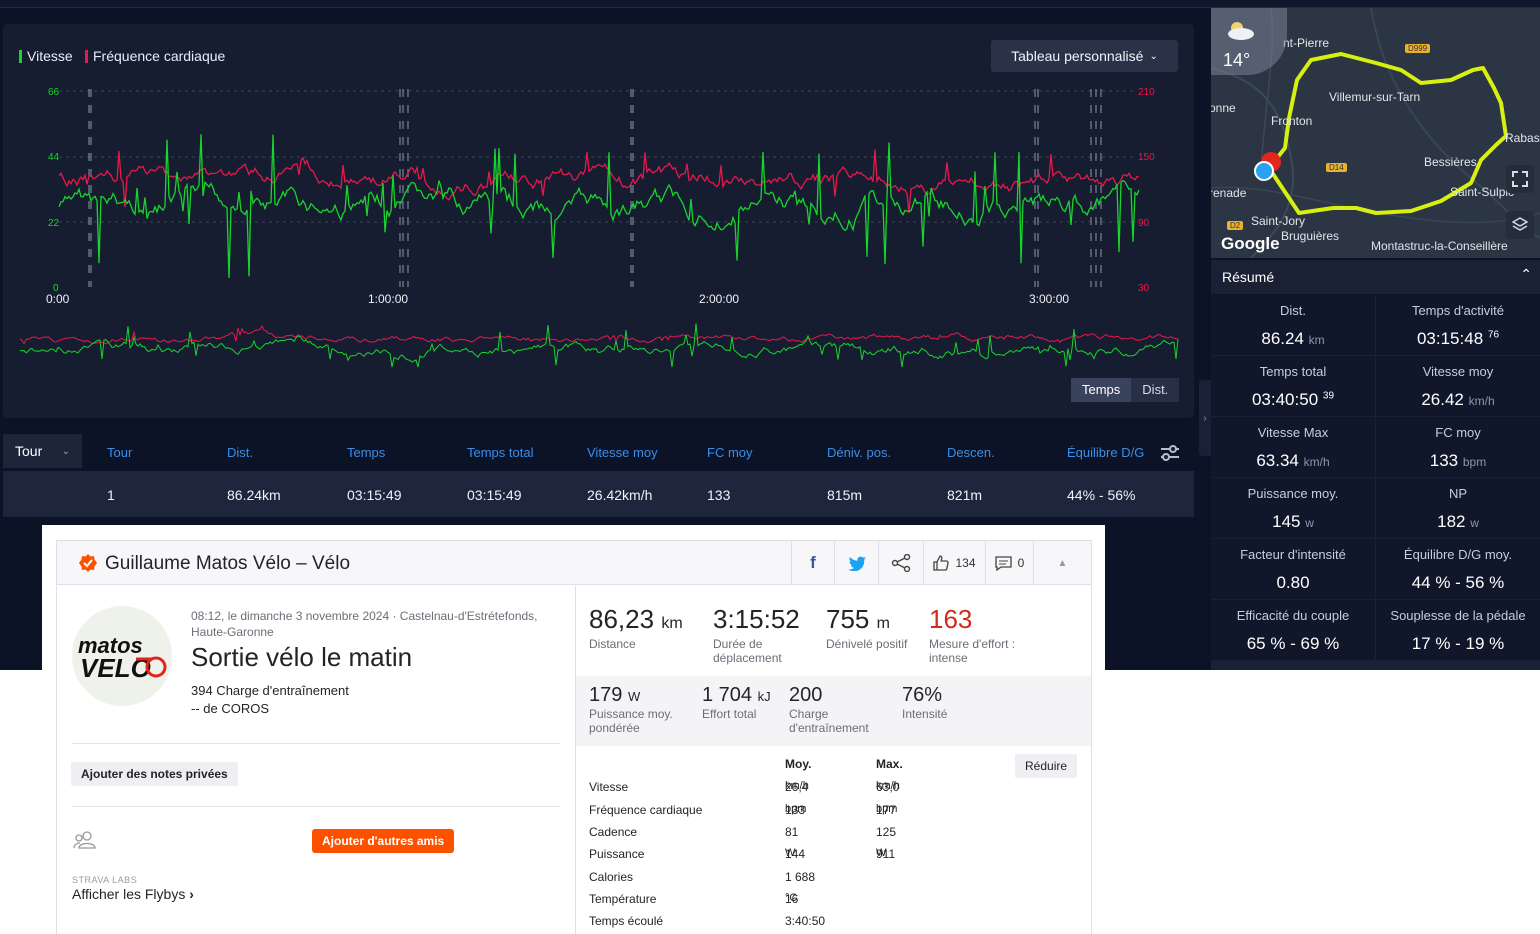  I want to click on summary-title: Résumé, so click(1248, 277).